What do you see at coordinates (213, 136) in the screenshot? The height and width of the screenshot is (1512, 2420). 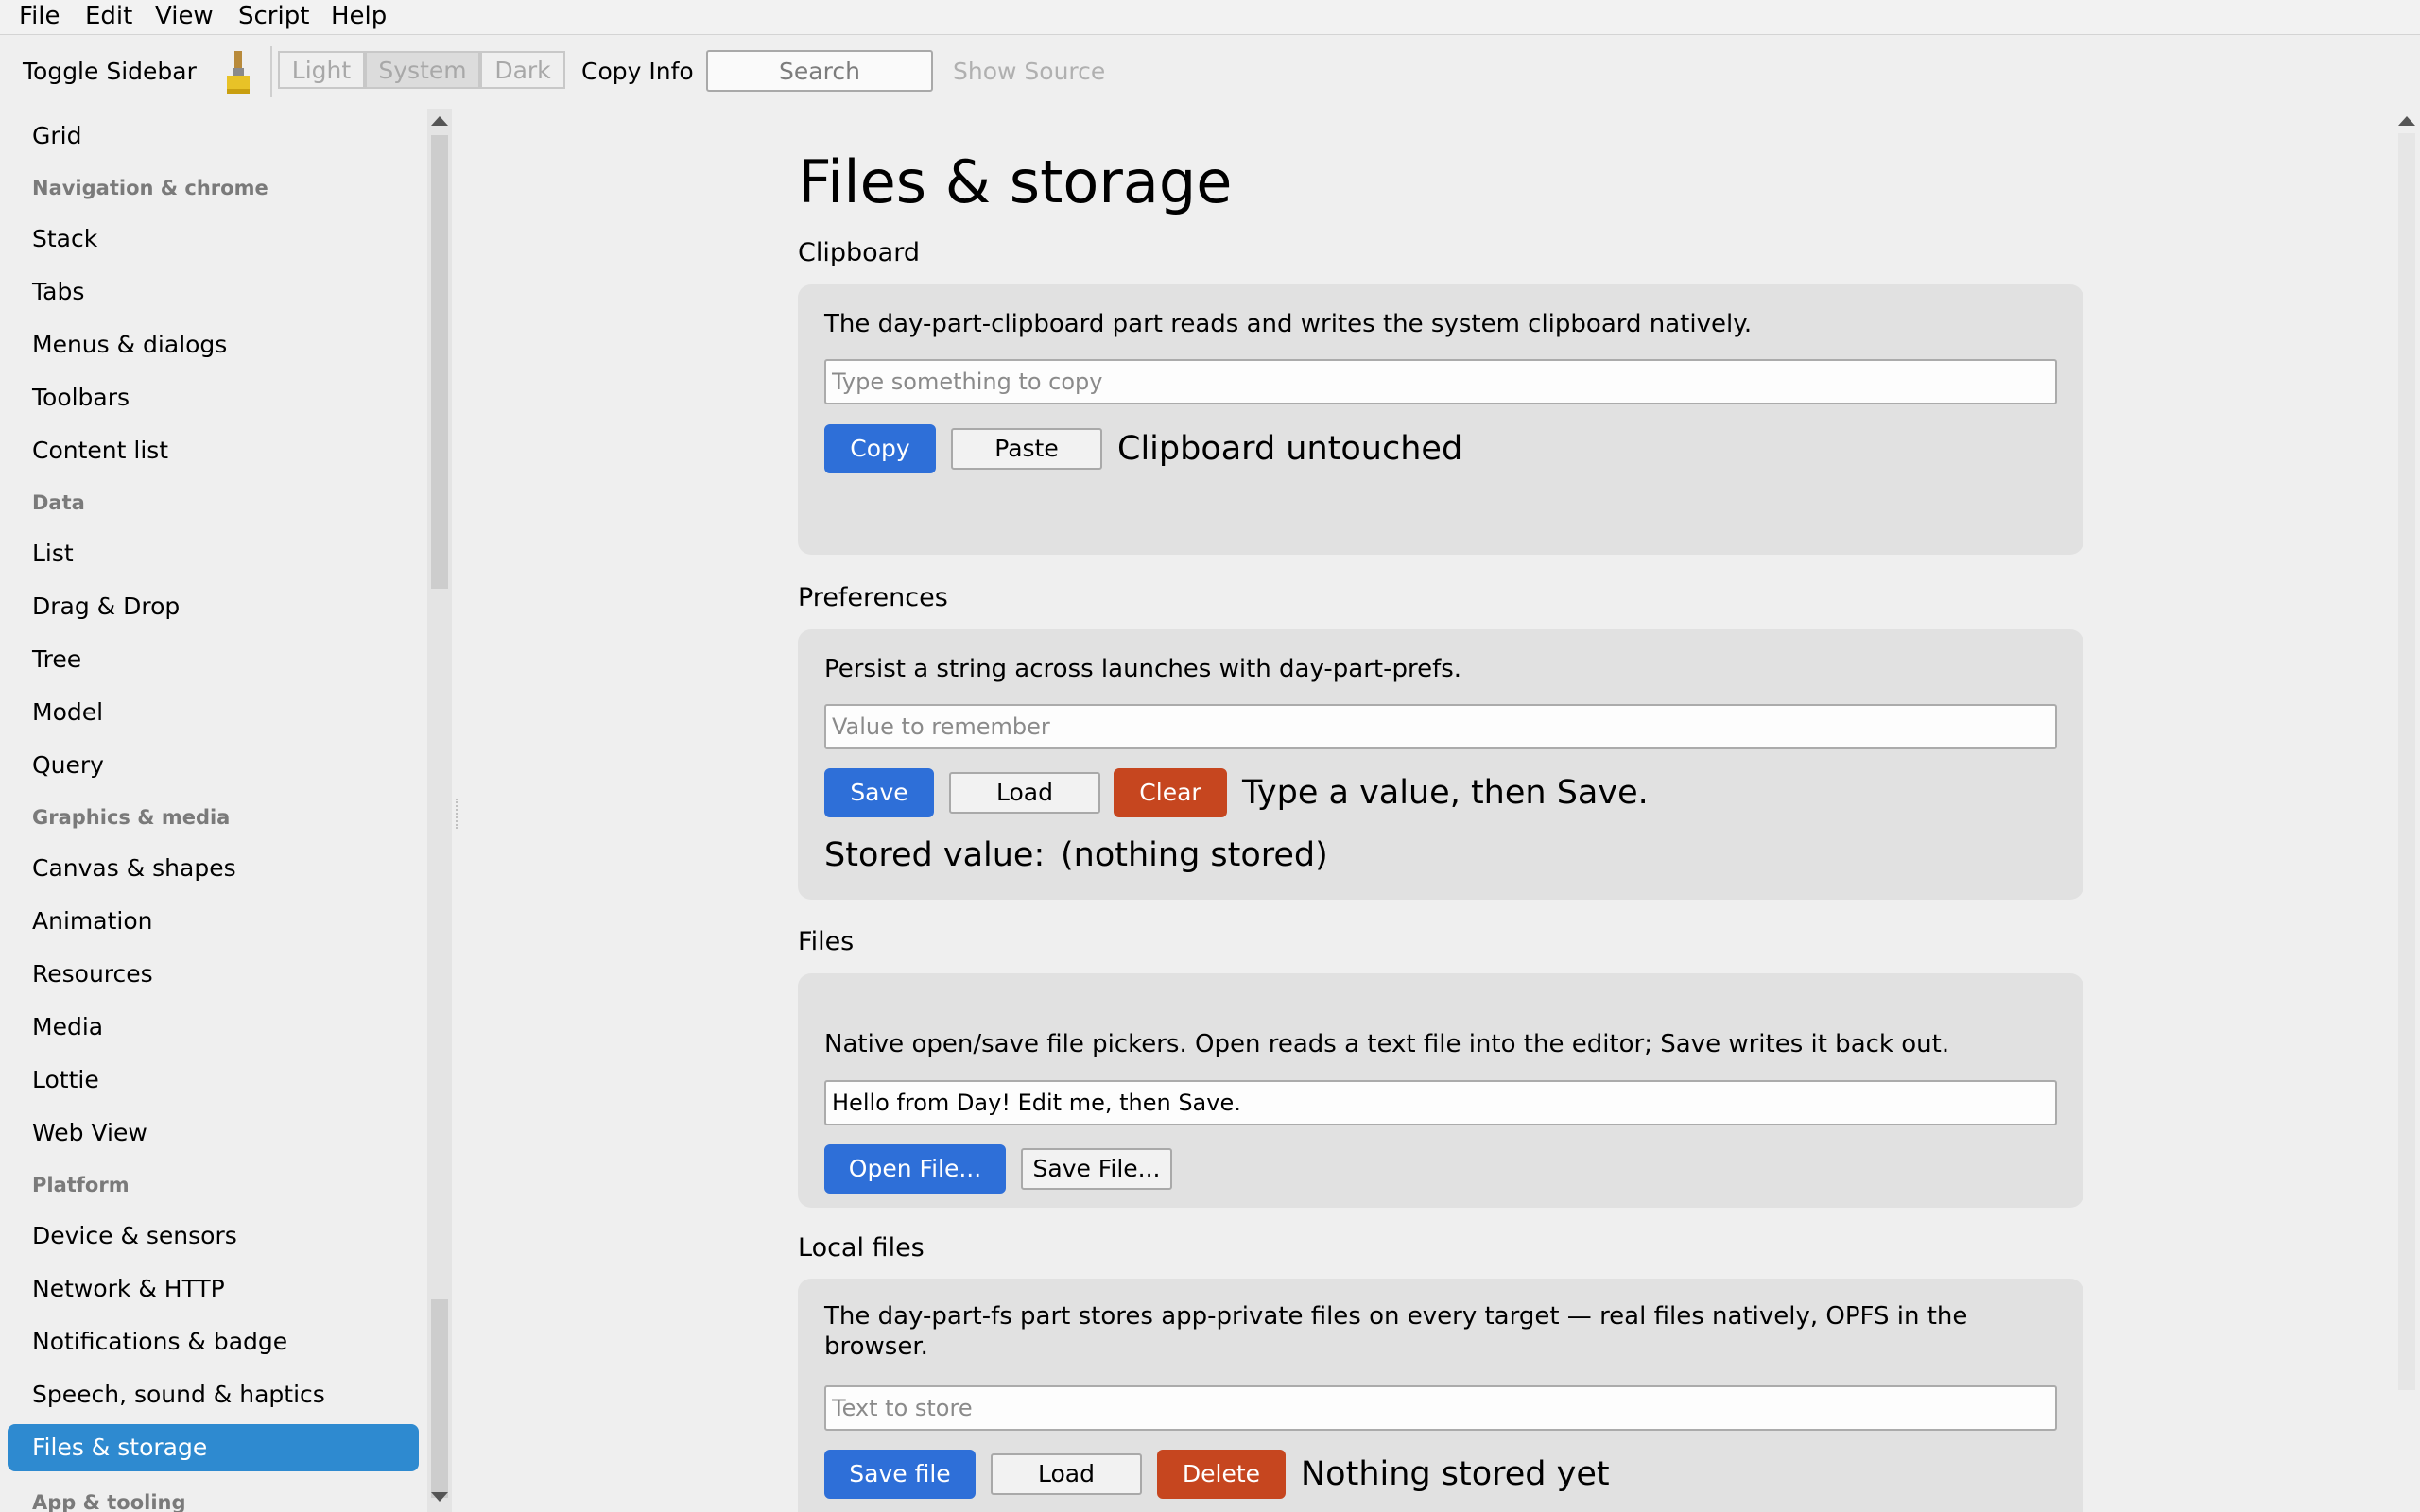 I see `sidebar-item-grid: Grid` at bounding box center [213, 136].